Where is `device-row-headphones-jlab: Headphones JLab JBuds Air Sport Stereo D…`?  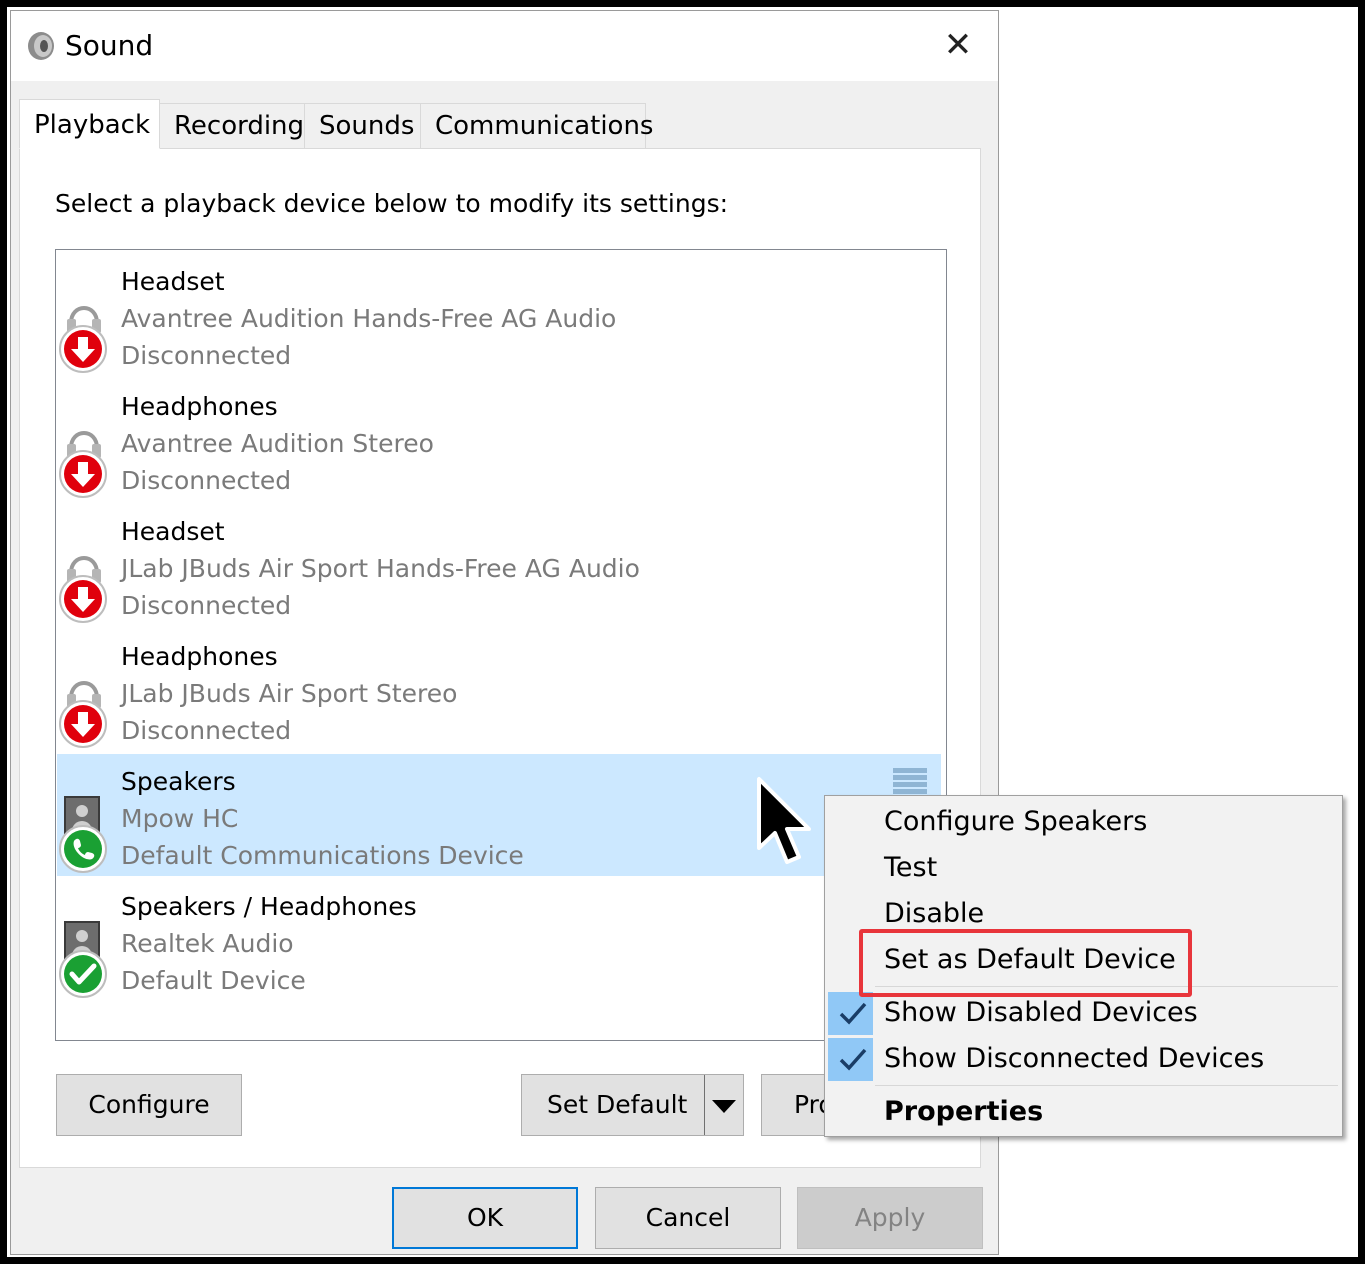
device-row-headphones-jlab: Headphones JLab JBuds Air Sport Stereo D… is located at coordinates (499, 690).